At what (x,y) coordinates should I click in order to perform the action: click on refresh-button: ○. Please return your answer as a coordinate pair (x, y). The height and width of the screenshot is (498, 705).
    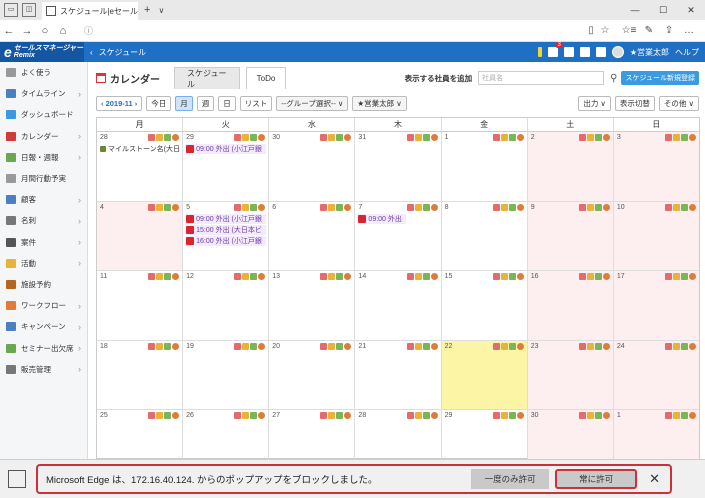
    Looking at the image, I should click on (45, 31).